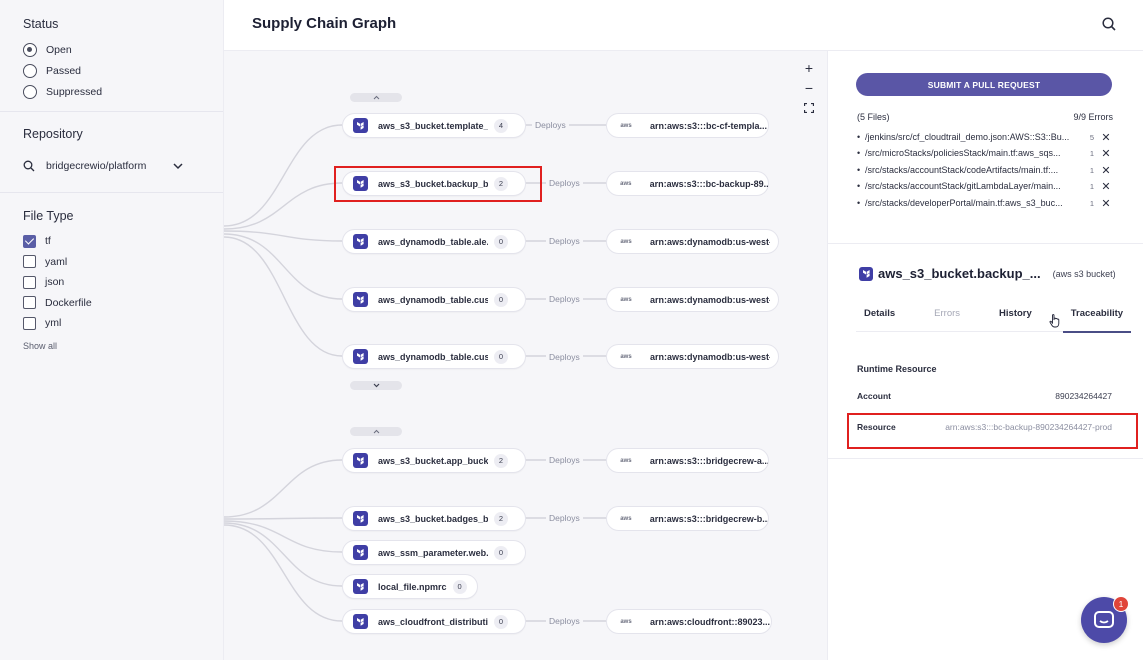 This screenshot has height=660, width=1143. Describe the element at coordinates (992, 431) in the screenshot. I see `resource-row-highlight` at that location.